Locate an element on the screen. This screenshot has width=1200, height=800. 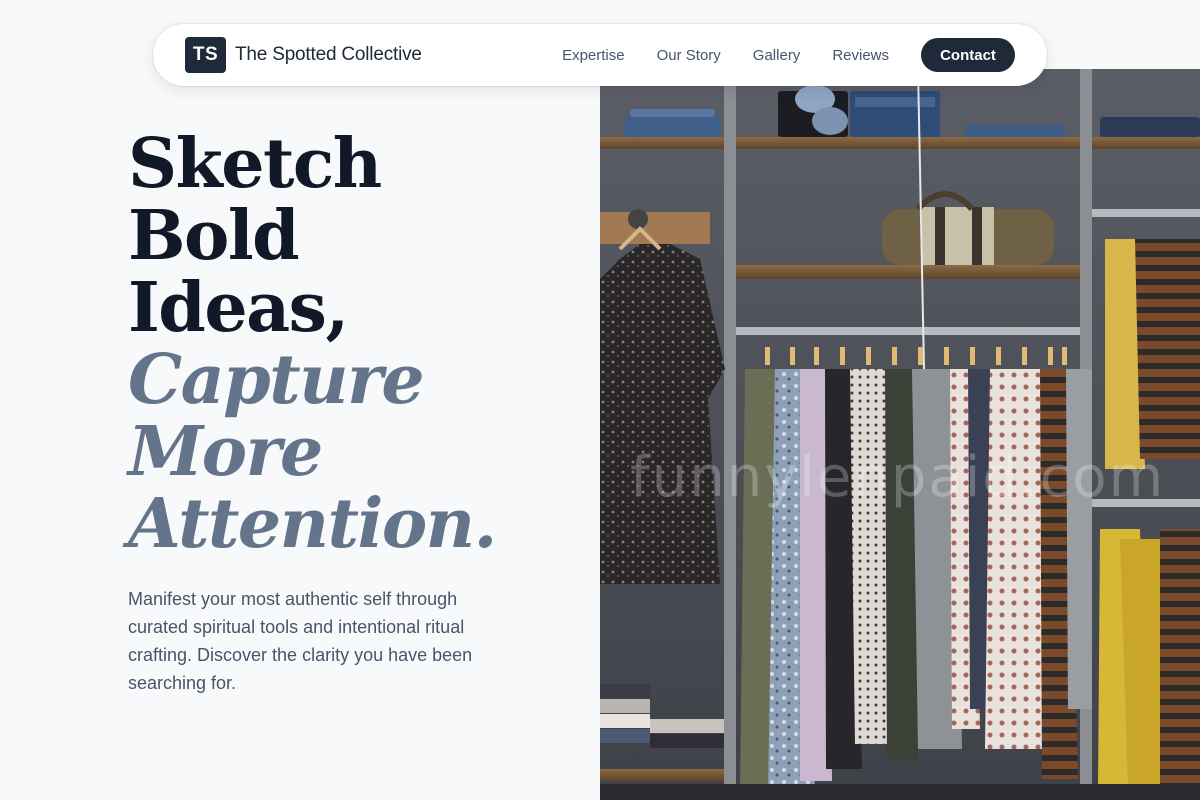
nav-link-our-story: Our Story is located at coordinates (689, 55).